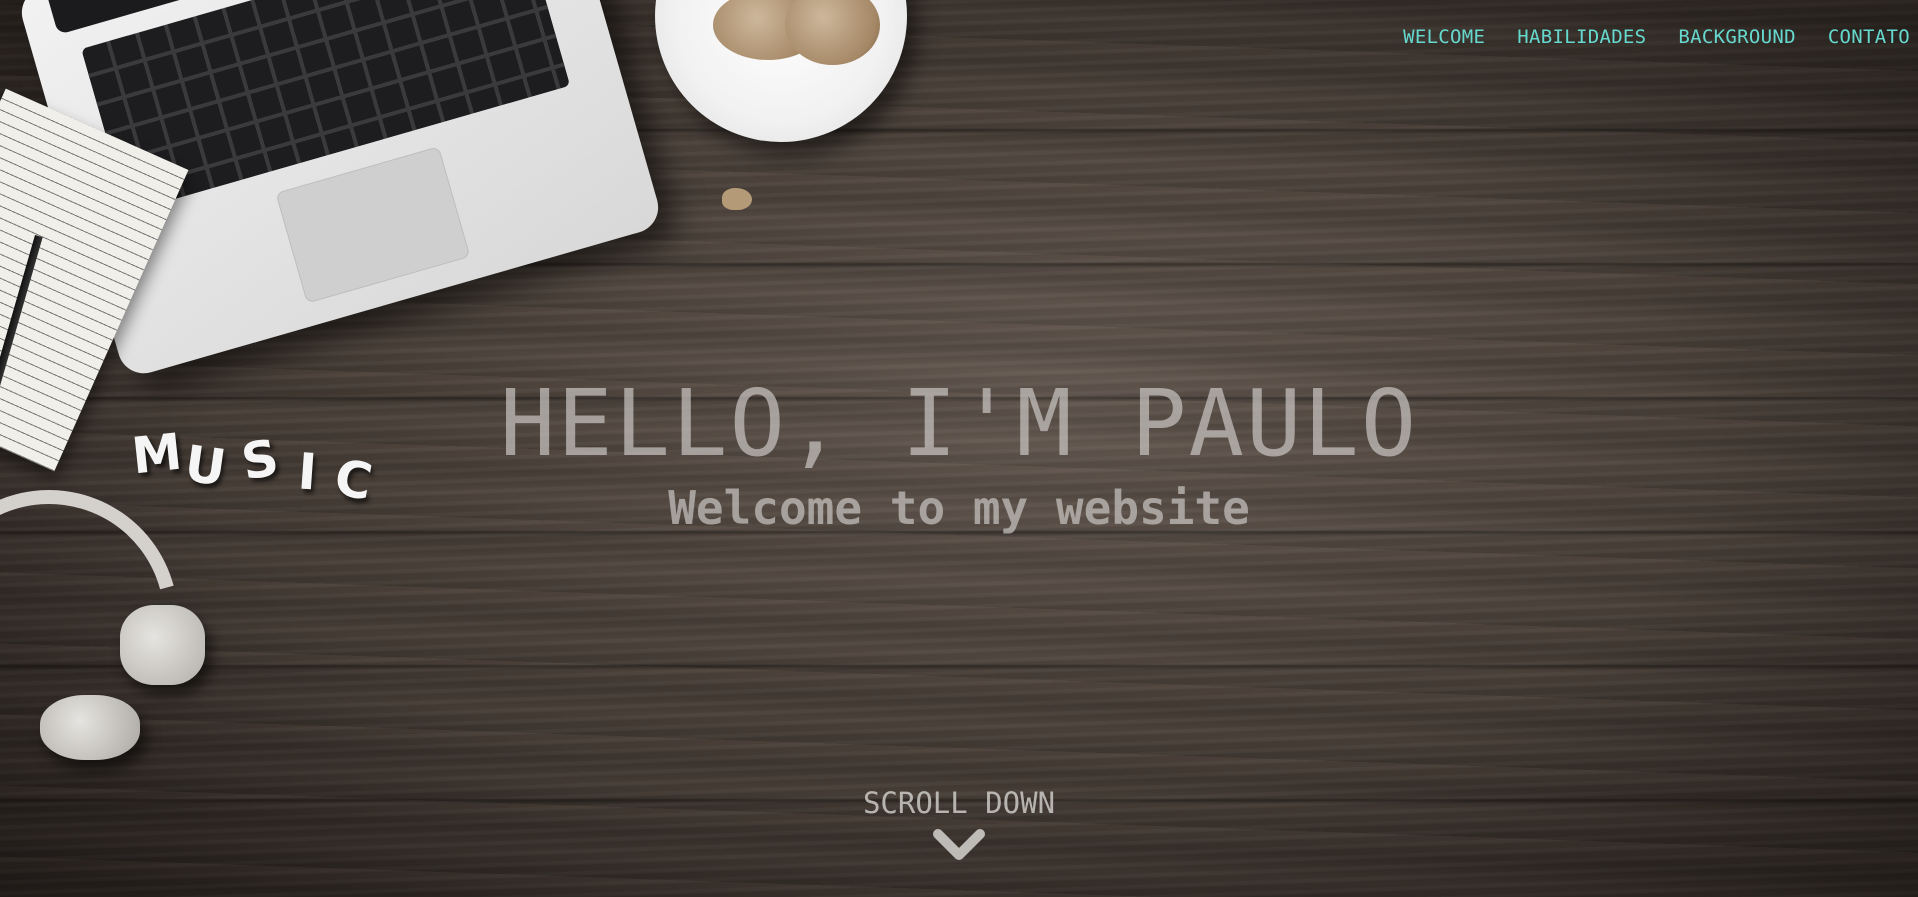 This screenshot has height=897, width=1918. I want to click on cookie-crumb, so click(737, 199).